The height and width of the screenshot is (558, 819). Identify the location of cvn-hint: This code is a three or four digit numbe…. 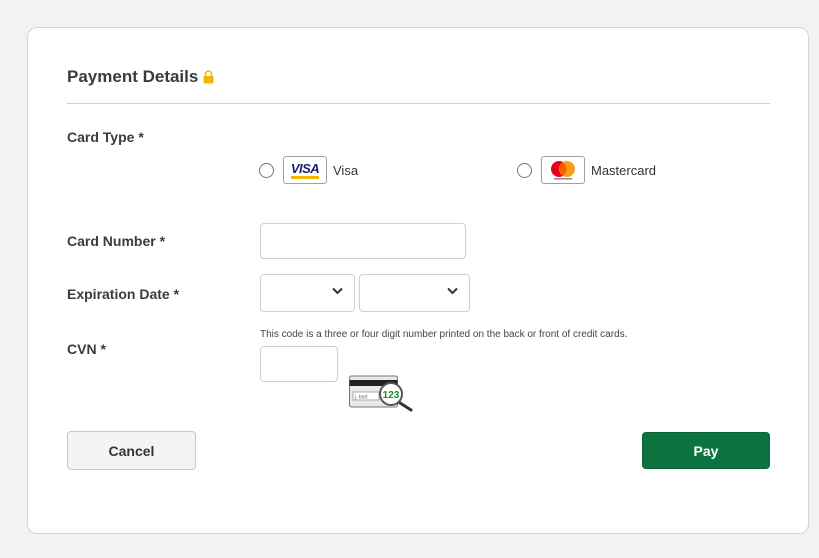
(444, 334).